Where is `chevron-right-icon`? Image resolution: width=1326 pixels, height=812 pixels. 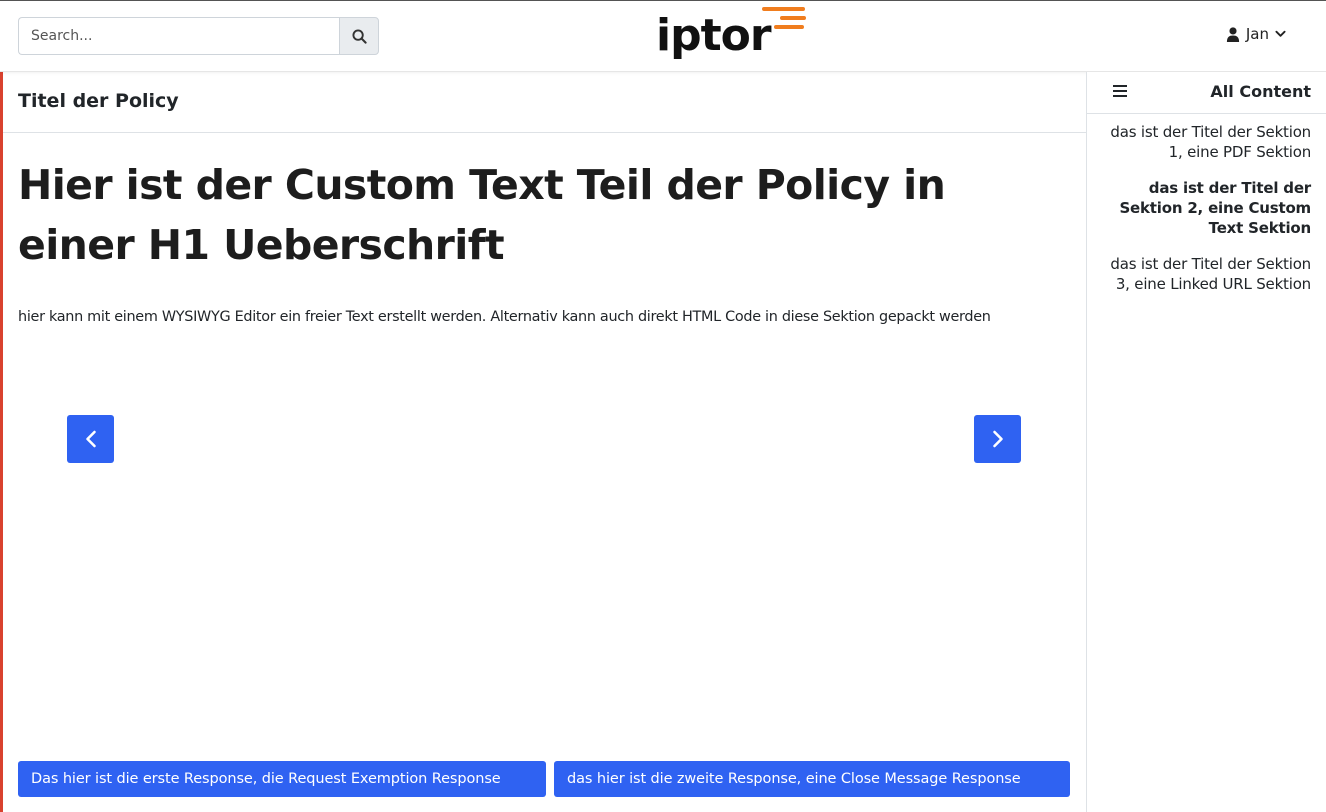 chevron-right-icon is located at coordinates (997, 439).